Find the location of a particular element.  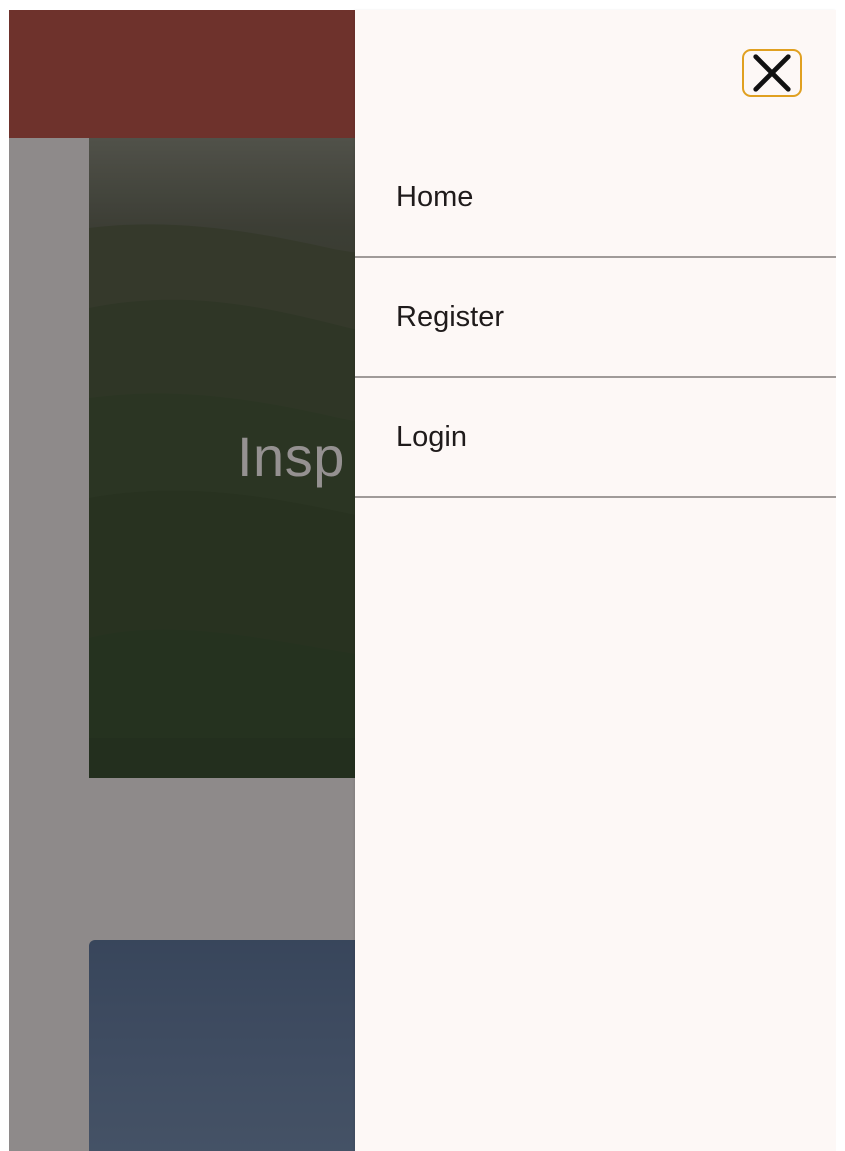

nav-item-label: Register is located at coordinates (450, 316).